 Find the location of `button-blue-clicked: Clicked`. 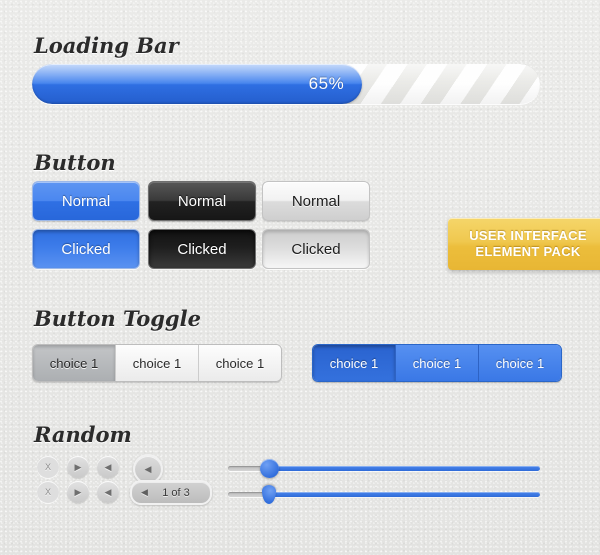

button-blue-clicked: Clicked is located at coordinates (86, 249).